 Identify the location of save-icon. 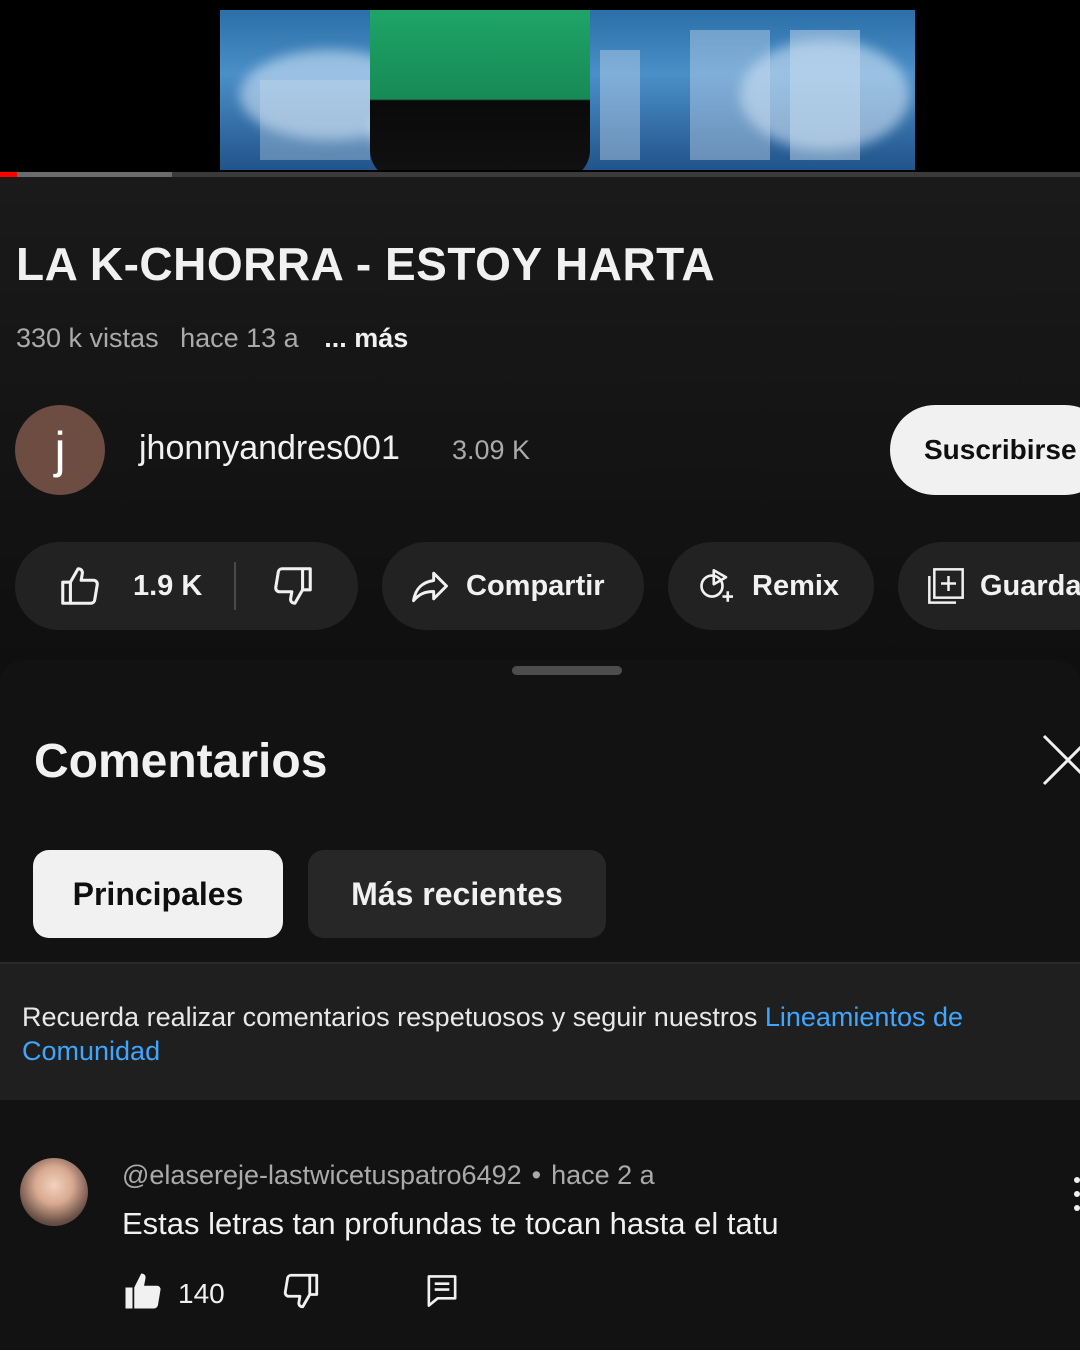
(946, 586).